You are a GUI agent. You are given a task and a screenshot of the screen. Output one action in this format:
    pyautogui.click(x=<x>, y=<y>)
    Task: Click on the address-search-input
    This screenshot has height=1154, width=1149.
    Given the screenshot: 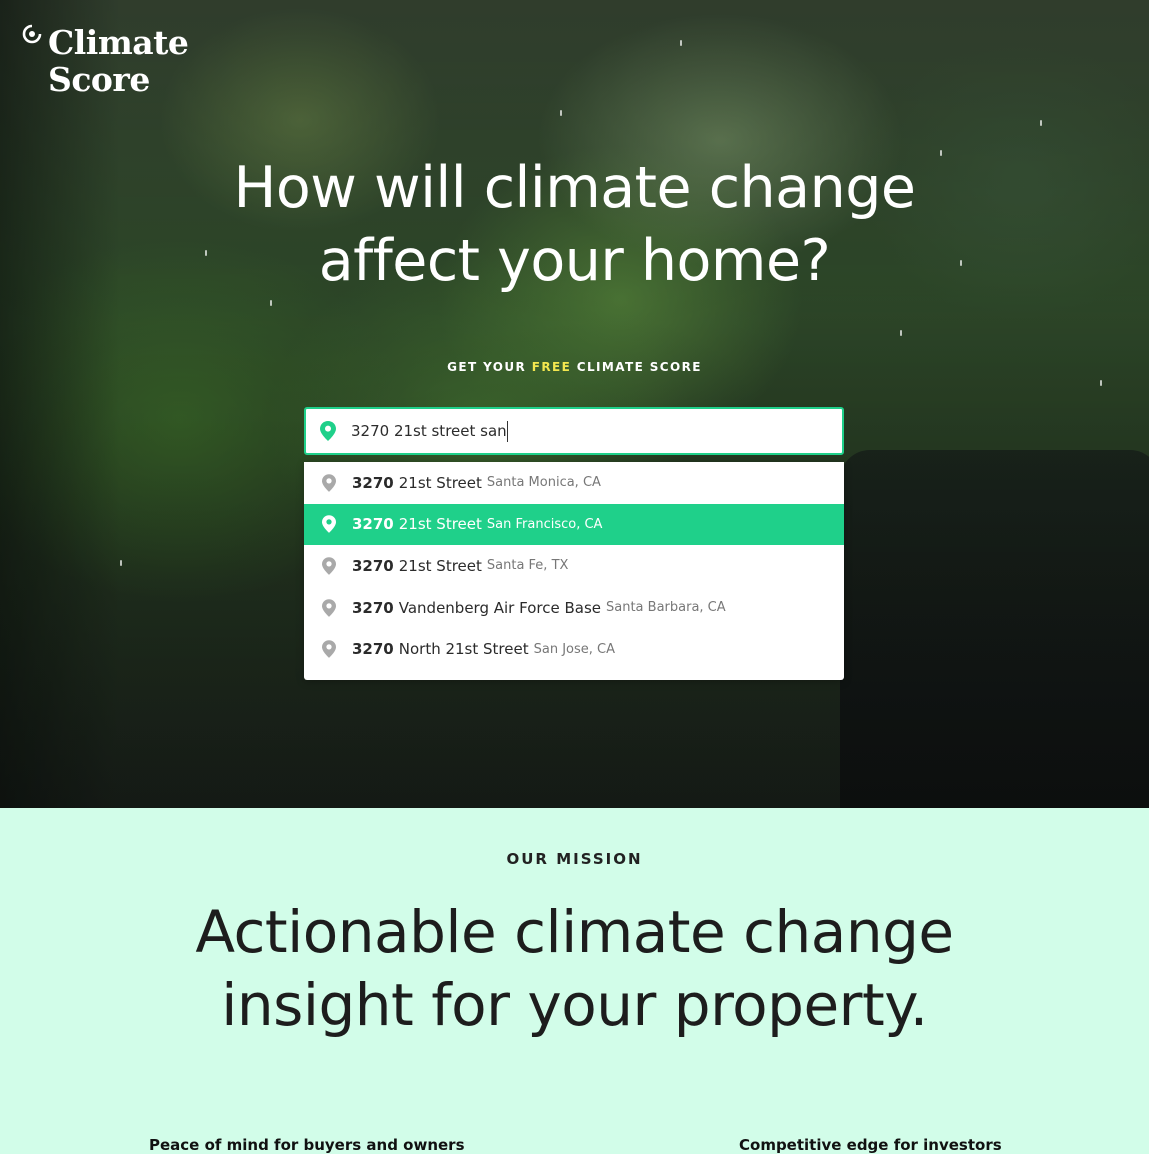 What is the action you would take?
    pyautogui.click(x=431, y=431)
    